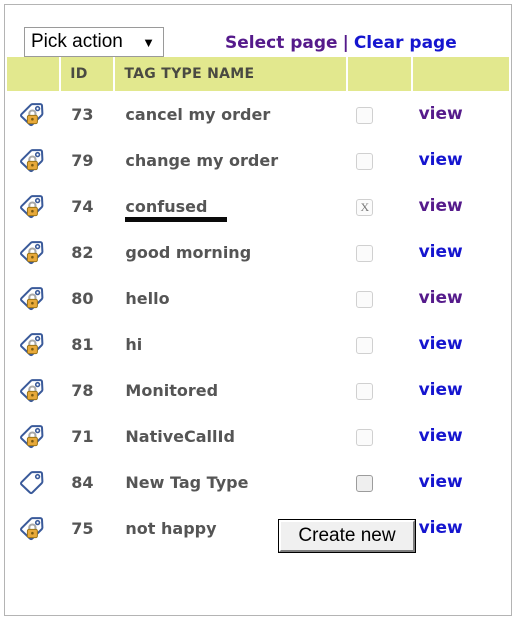 This screenshot has height=628, width=520. What do you see at coordinates (258, 298) in the screenshot?
I see `table-row: 80 hello view` at bounding box center [258, 298].